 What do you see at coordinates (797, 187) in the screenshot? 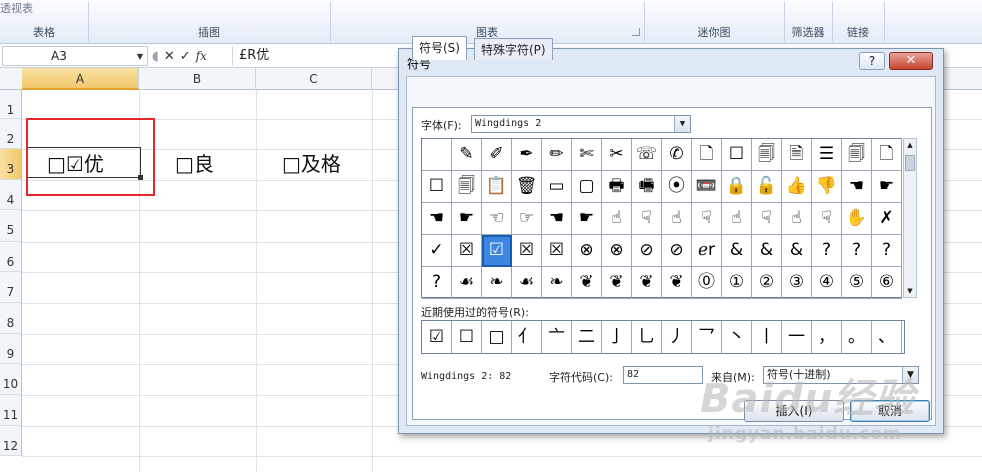
I see `symbol-cell: 👍` at bounding box center [797, 187].